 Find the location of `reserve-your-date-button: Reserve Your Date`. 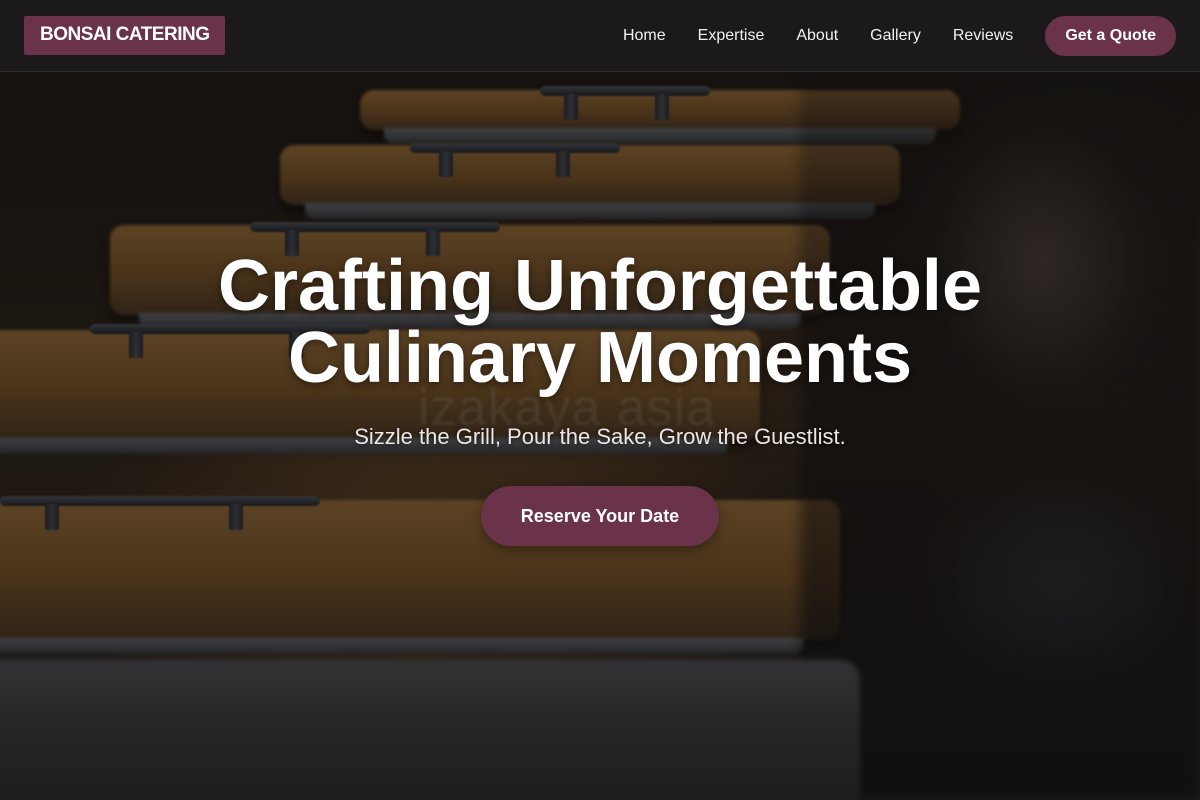

reserve-your-date-button: Reserve Your Date is located at coordinates (600, 516).